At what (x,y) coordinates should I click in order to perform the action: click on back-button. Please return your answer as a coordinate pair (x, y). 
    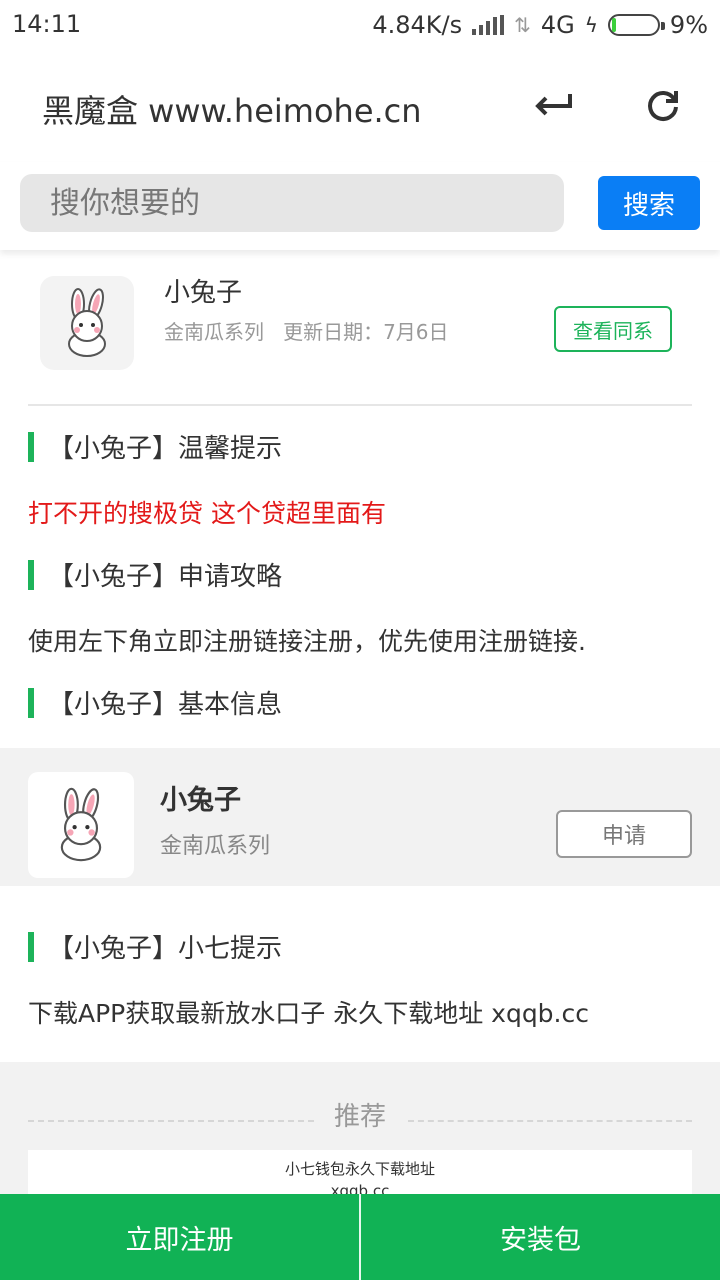
    Looking at the image, I should click on (553, 105).